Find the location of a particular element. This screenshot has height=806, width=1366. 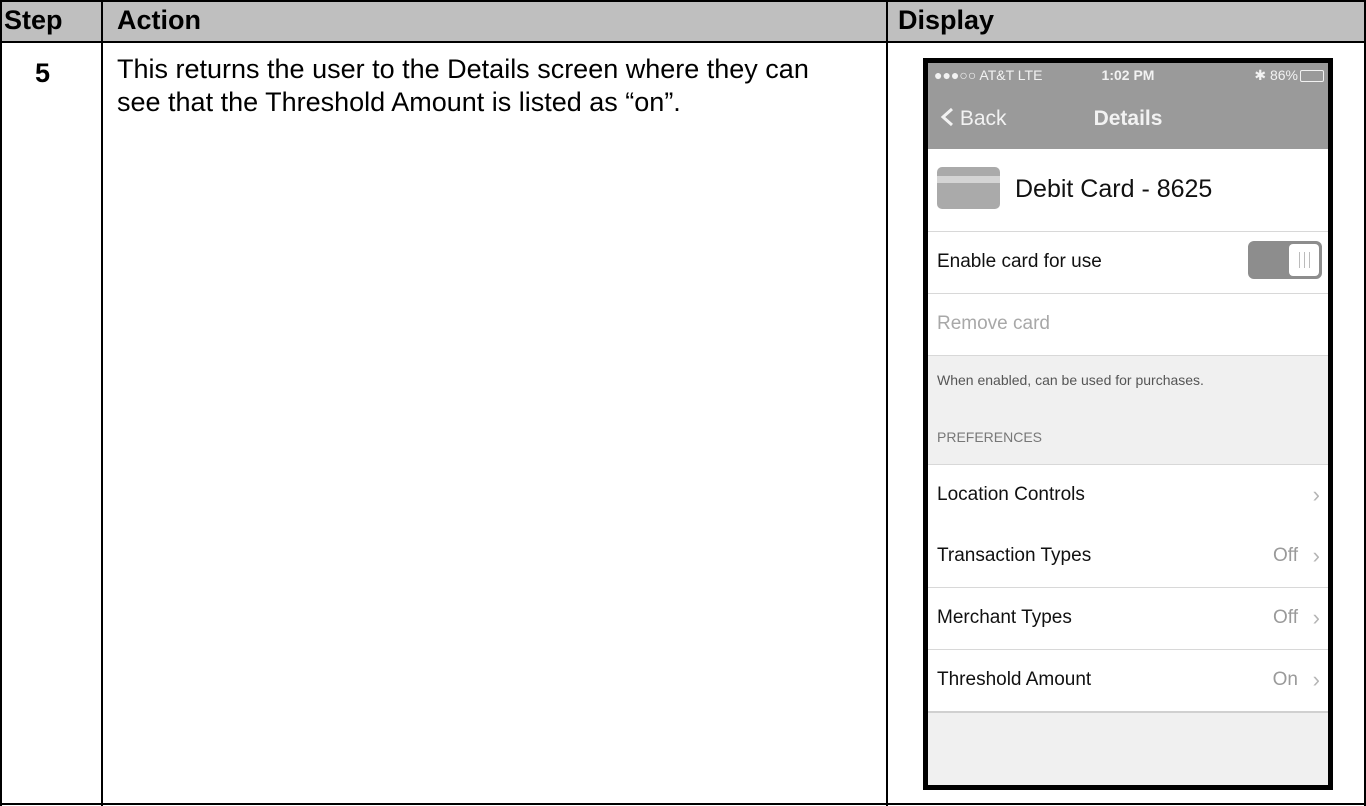

status-battery-text: ✱ 86% is located at coordinates (1276, 75).